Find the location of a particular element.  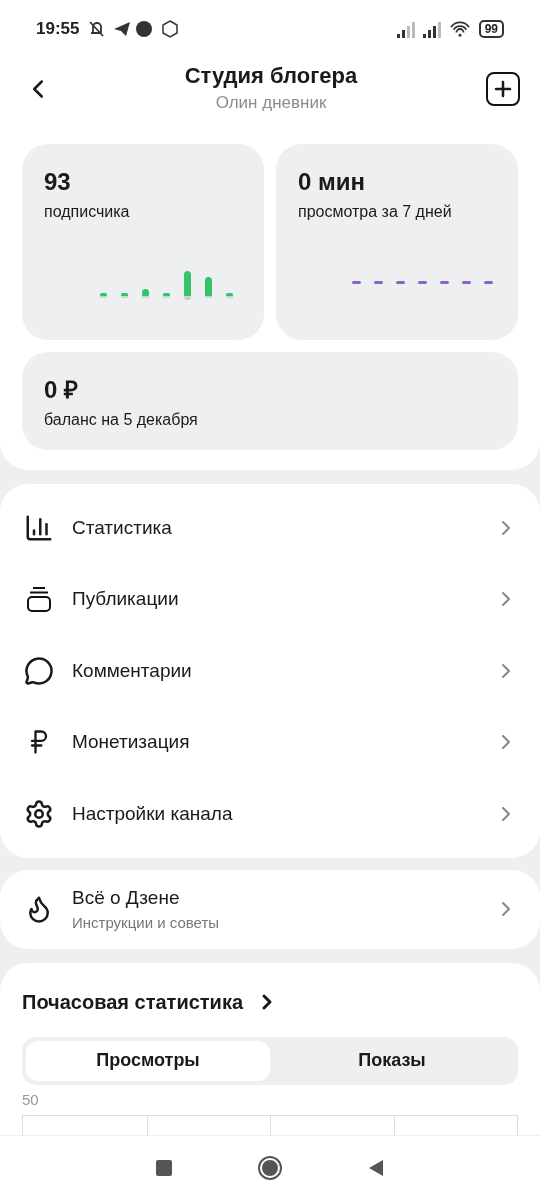

stat-value: 93 is located at coordinates (58, 182).